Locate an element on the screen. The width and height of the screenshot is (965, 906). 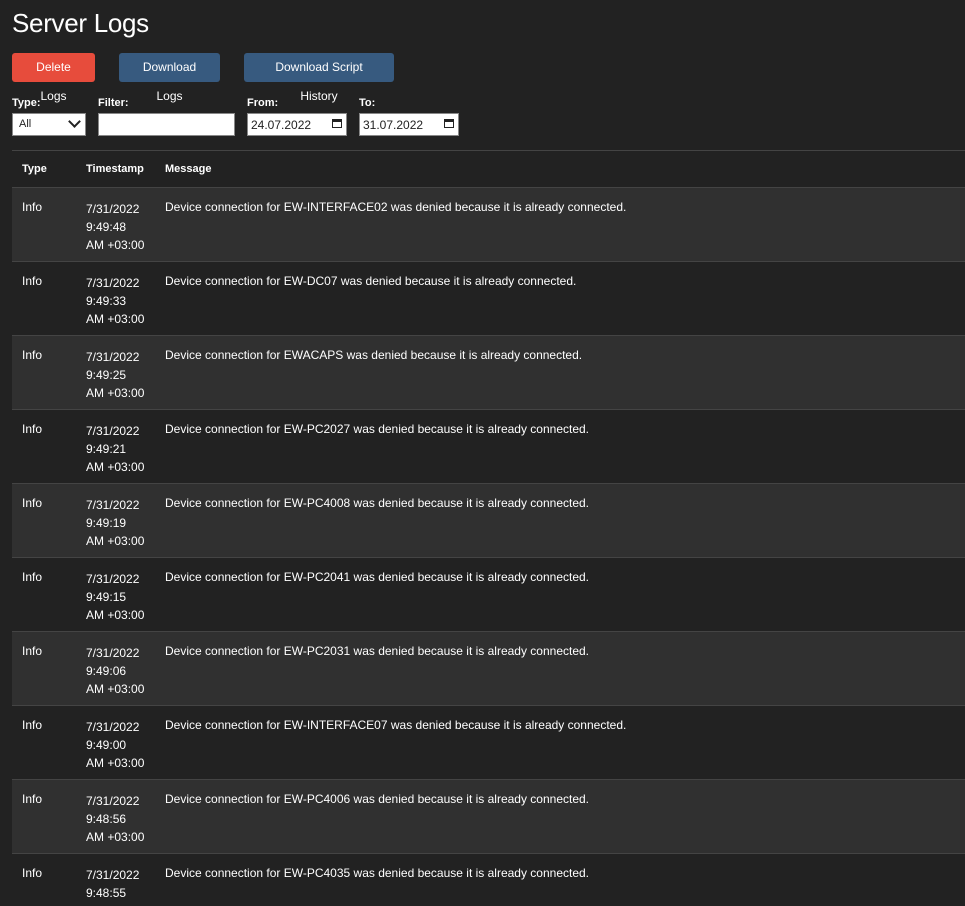
filter-label: Filter: is located at coordinates (113, 103).